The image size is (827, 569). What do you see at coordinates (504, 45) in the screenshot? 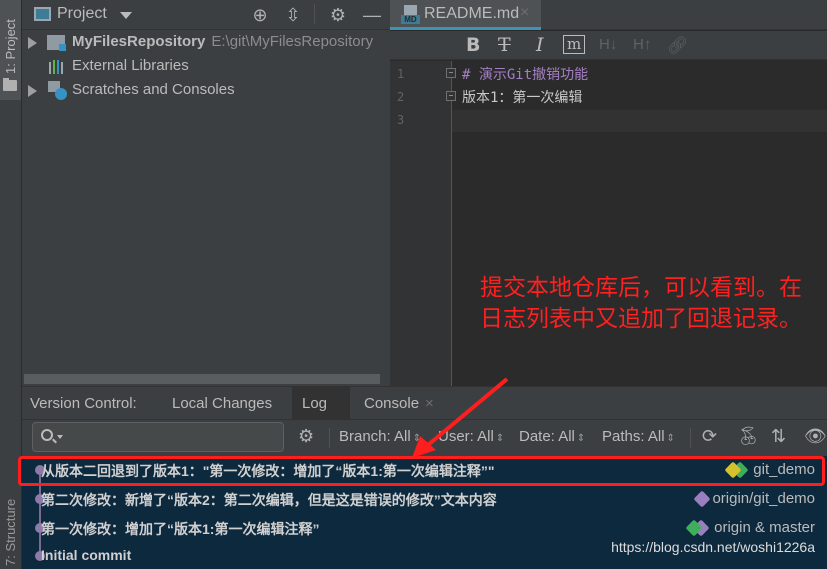
I see `strikethrough-button: T` at bounding box center [504, 45].